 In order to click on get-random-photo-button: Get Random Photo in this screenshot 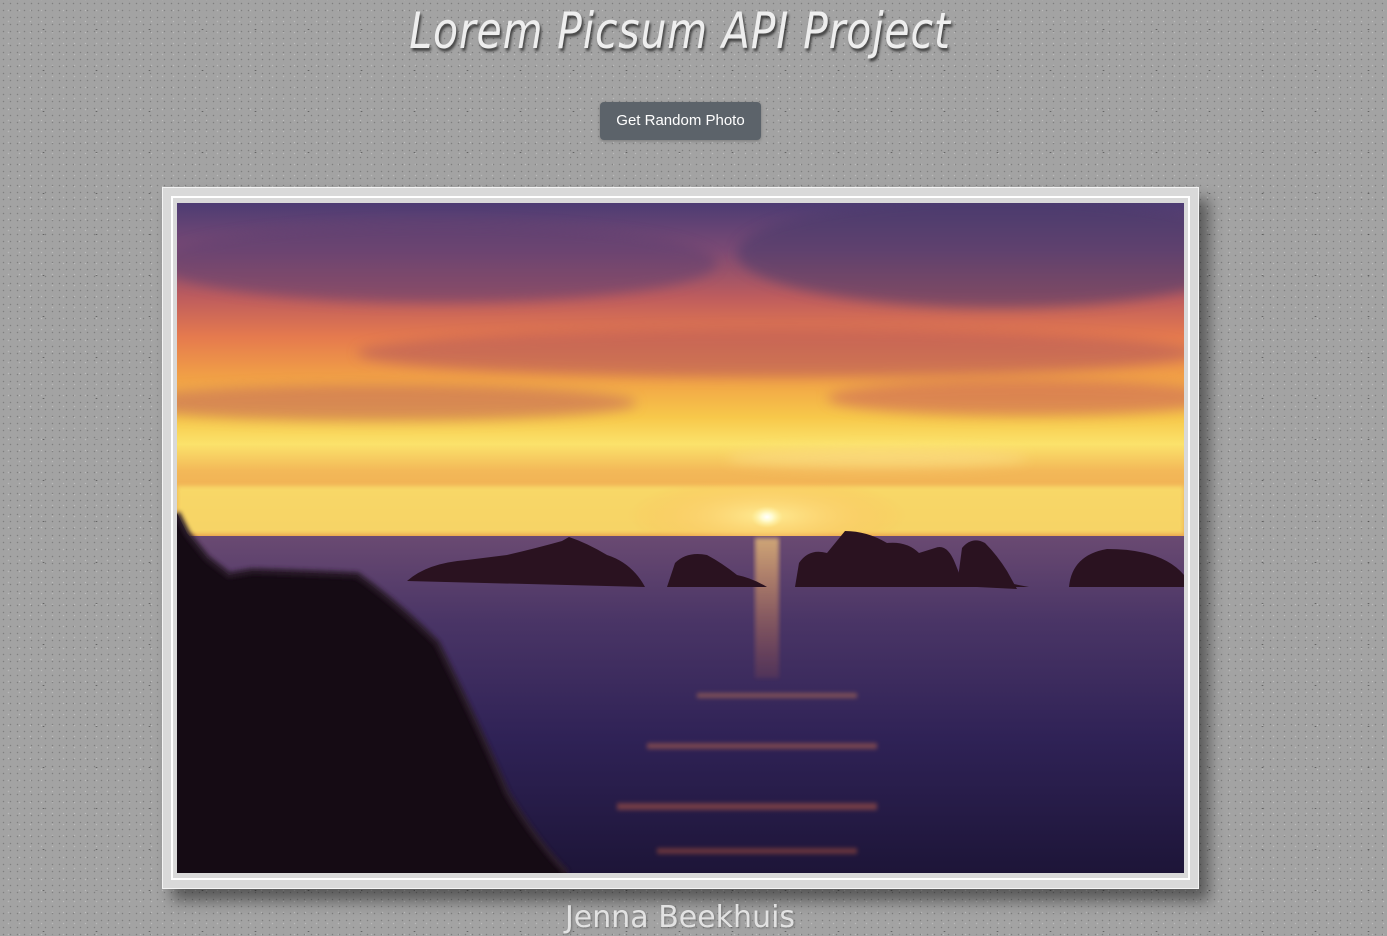, I will do `click(680, 121)`.